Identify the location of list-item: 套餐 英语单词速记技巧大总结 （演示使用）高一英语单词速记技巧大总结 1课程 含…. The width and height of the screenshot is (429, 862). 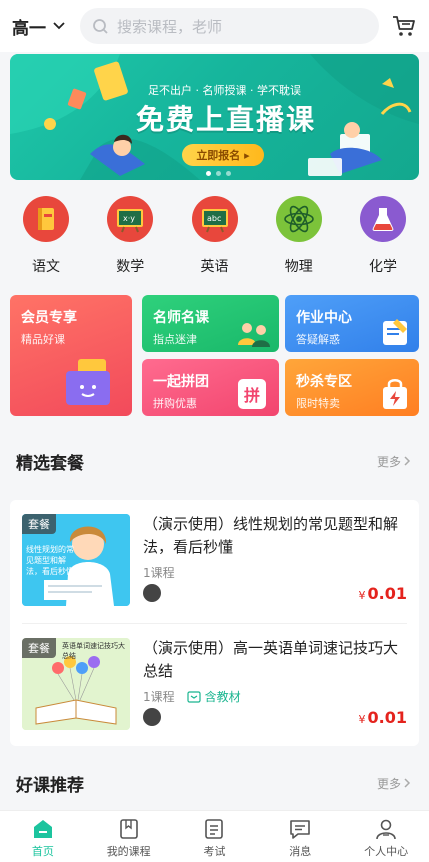
(214, 680).